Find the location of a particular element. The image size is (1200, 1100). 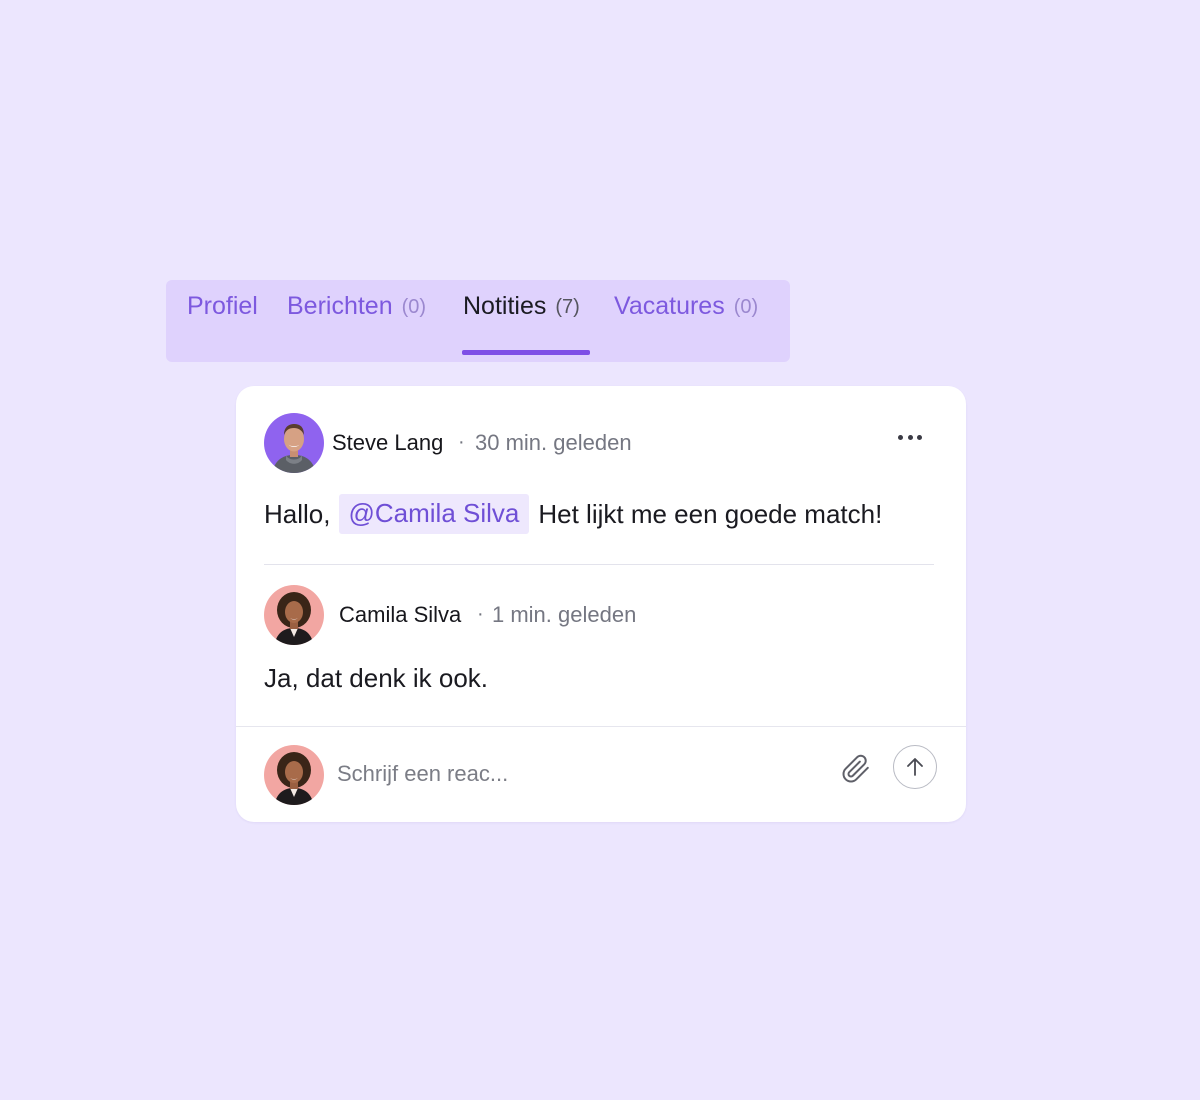

comment-text-after: Het lijkt me een goede match! is located at coordinates (710, 513).